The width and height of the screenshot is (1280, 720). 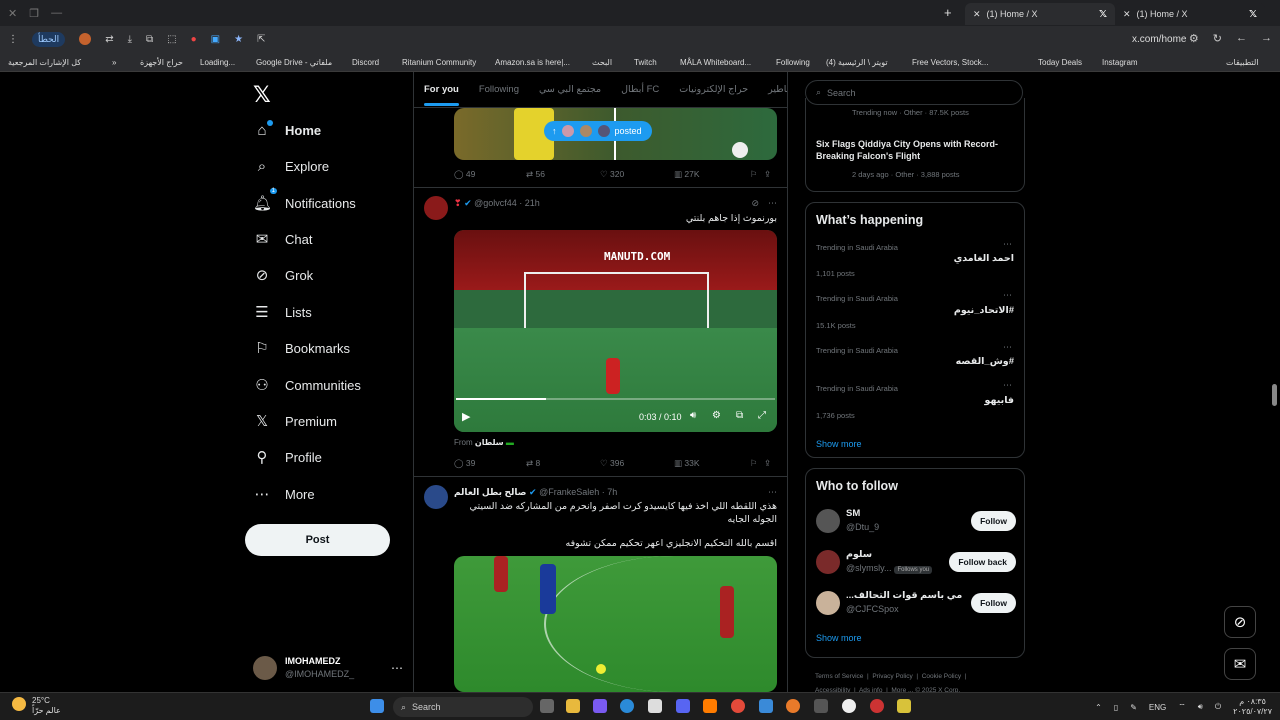 I want to click on bookmark-item: Discord, so click(x=365, y=62).